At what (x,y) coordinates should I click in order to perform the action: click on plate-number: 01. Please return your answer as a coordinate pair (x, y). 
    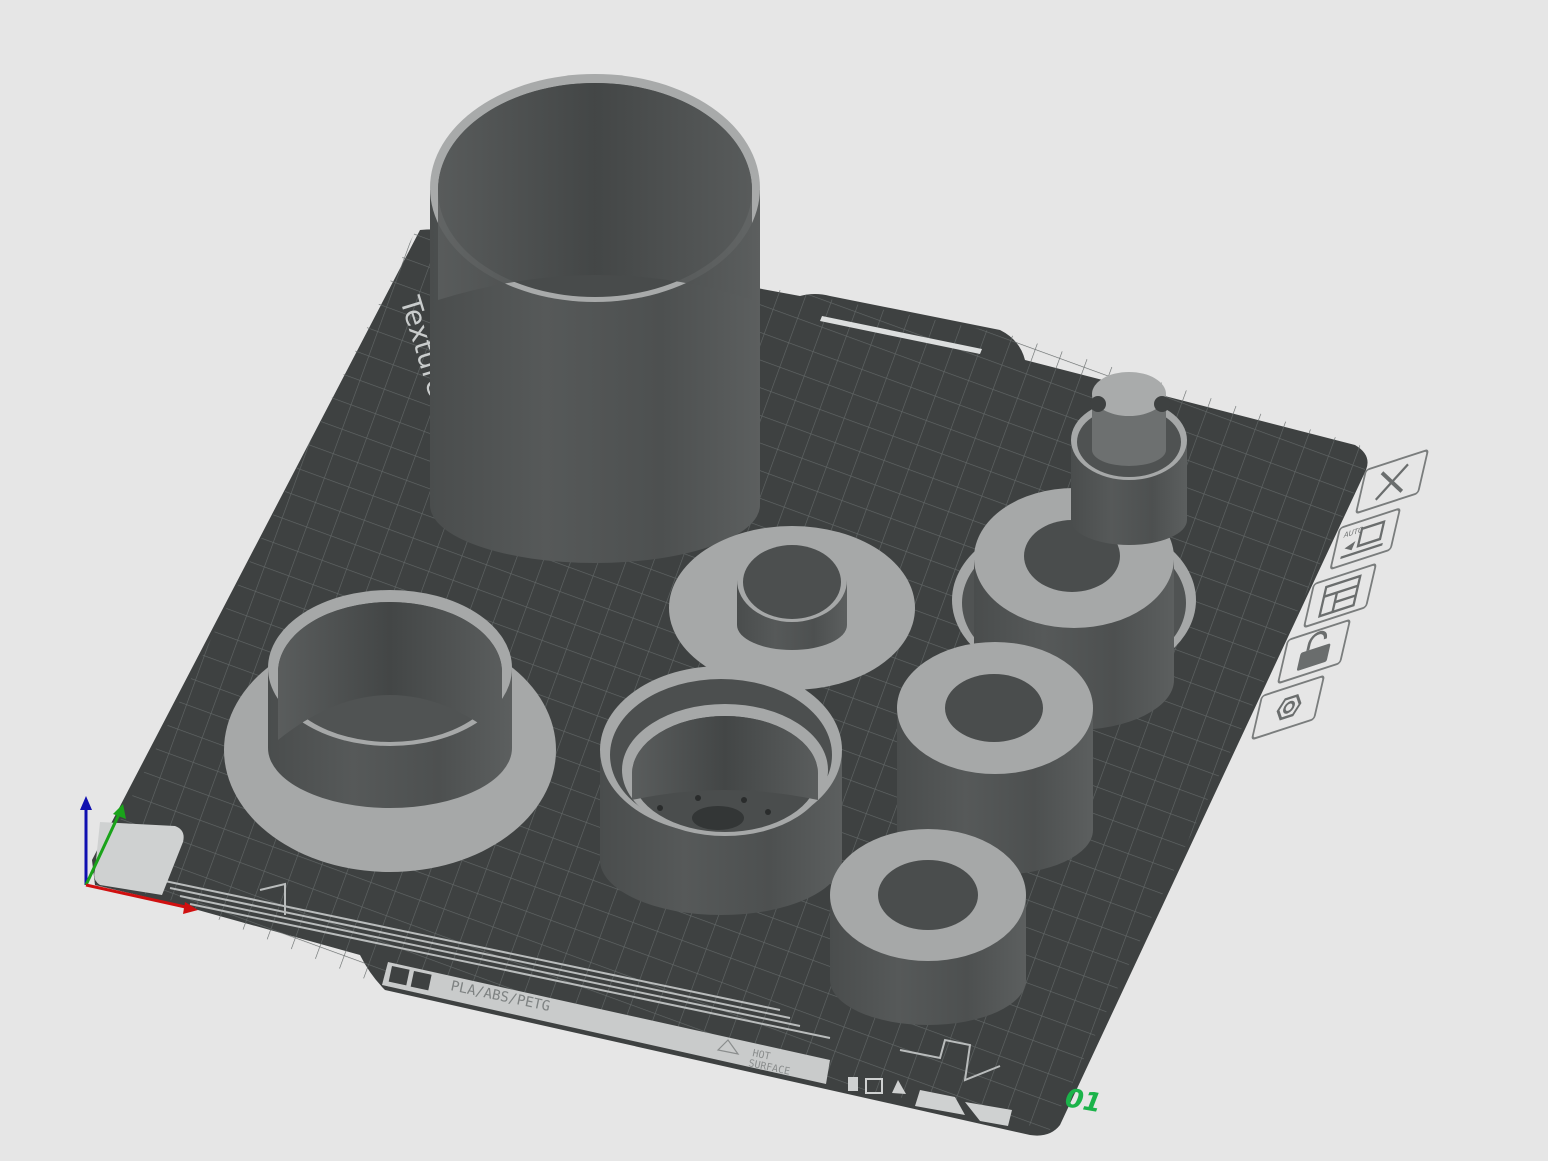
    Looking at the image, I should click on (1083, 1101).